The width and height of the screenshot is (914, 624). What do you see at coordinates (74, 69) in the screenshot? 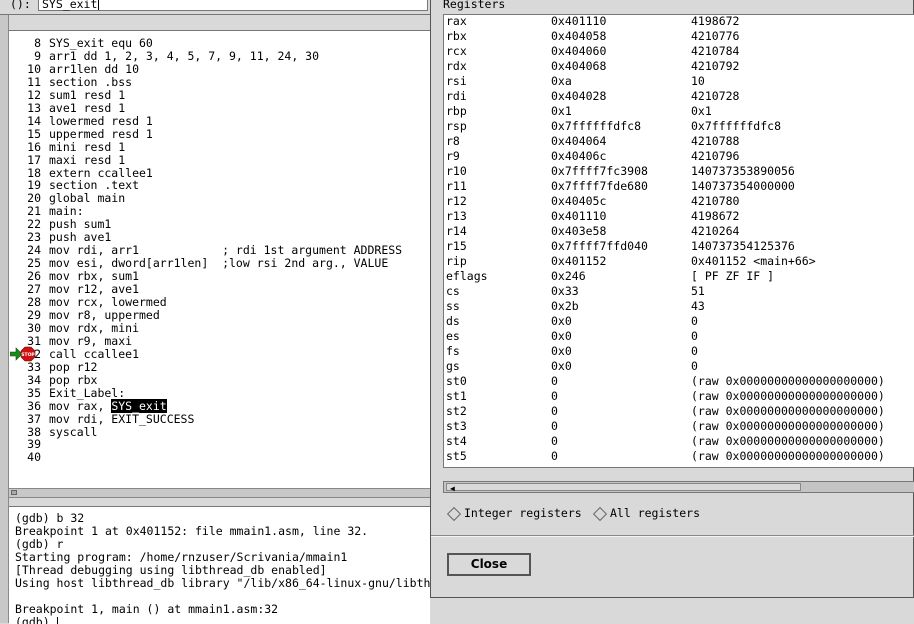
I see `source-line: 10 arr1len dd 10` at bounding box center [74, 69].